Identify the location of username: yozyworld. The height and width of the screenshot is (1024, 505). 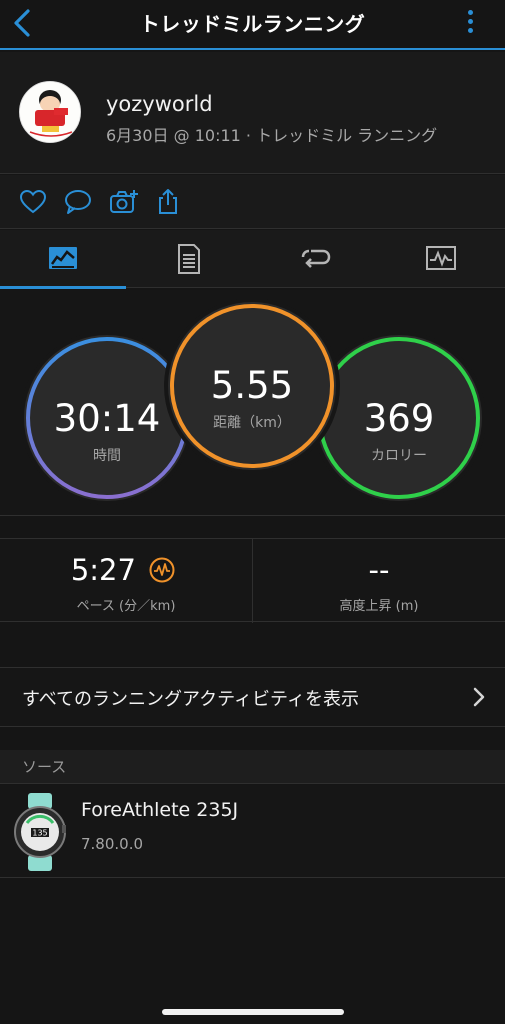
(159, 104).